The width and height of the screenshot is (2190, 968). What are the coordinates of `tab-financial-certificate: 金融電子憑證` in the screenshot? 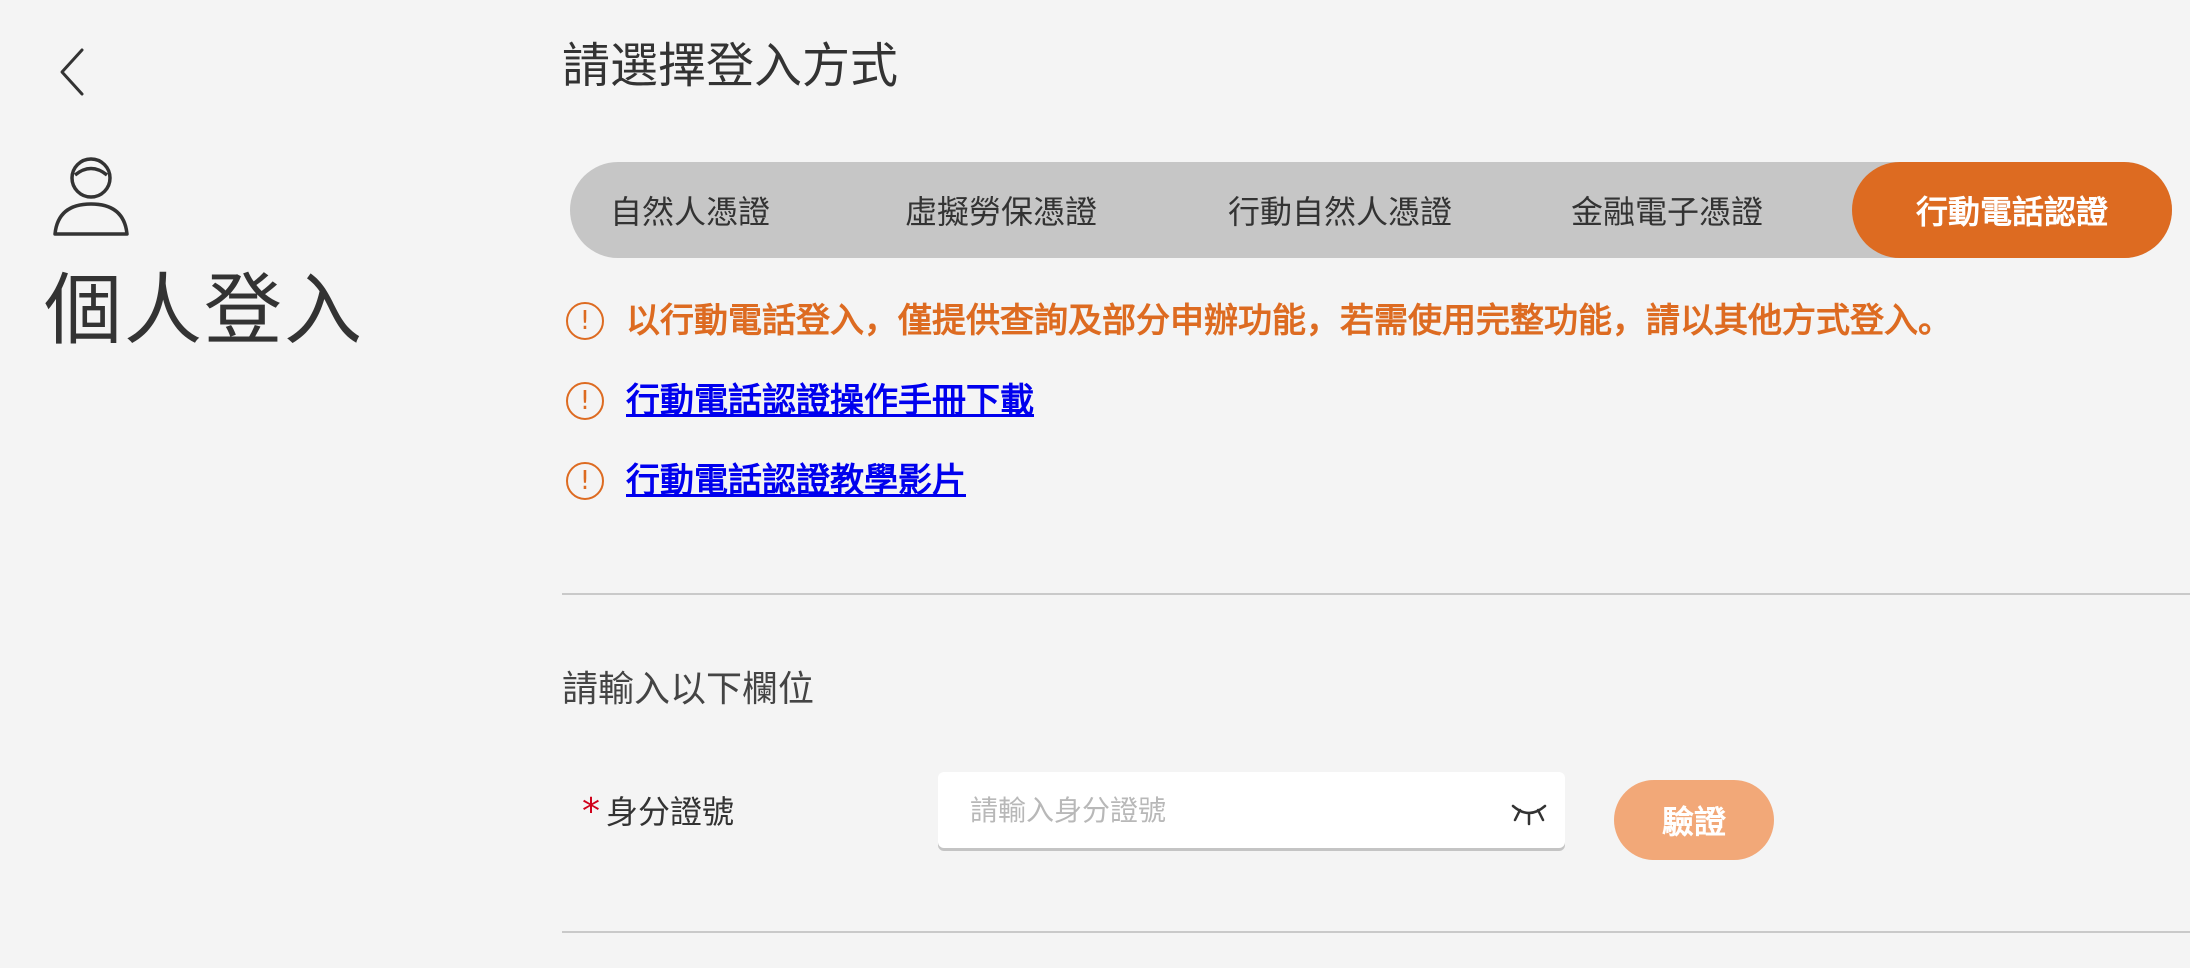 It's located at (1667, 210).